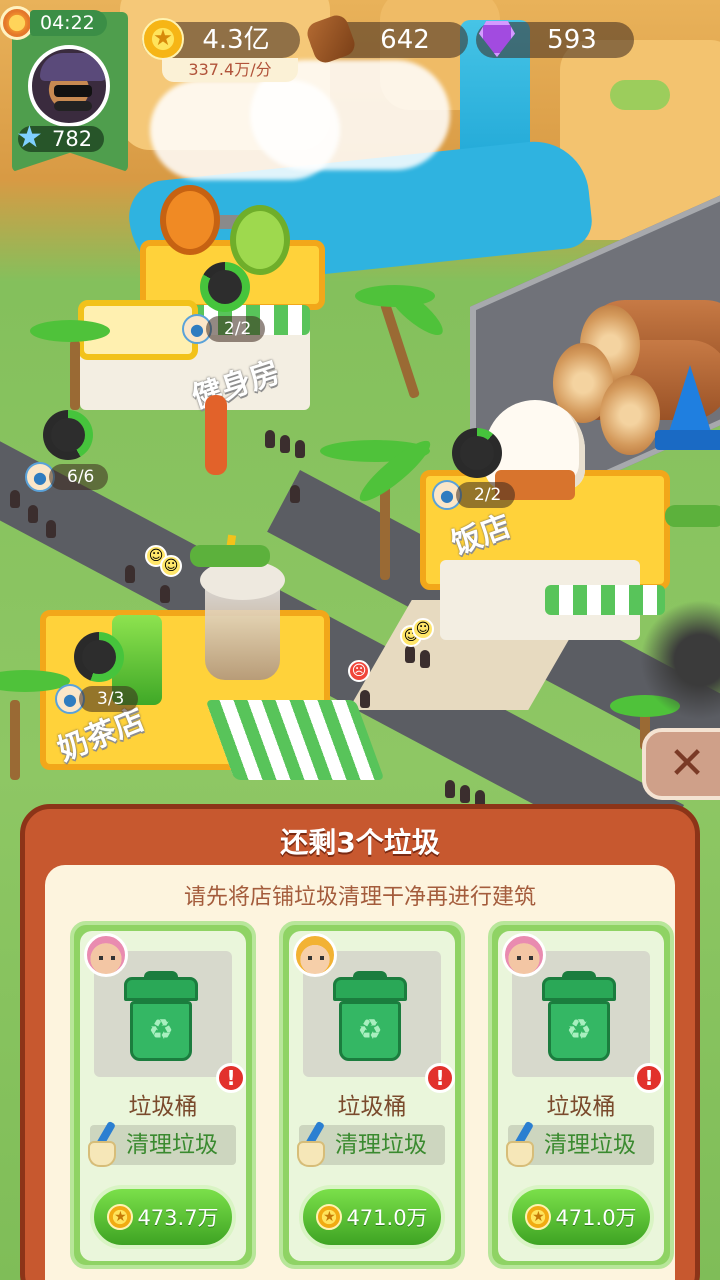 The image size is (720, 1280). Describe the element at coordinates (497, 39) in the screenshot. I see `gem-icon` at that location.